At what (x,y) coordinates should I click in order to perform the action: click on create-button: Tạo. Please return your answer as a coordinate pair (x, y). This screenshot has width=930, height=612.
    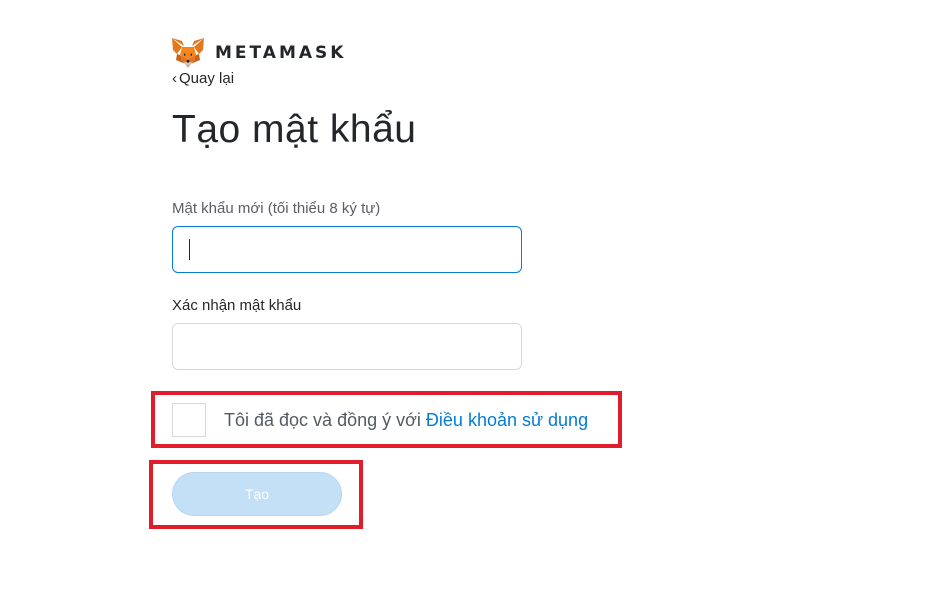
    Looking at the image, I should click on (257, 494).